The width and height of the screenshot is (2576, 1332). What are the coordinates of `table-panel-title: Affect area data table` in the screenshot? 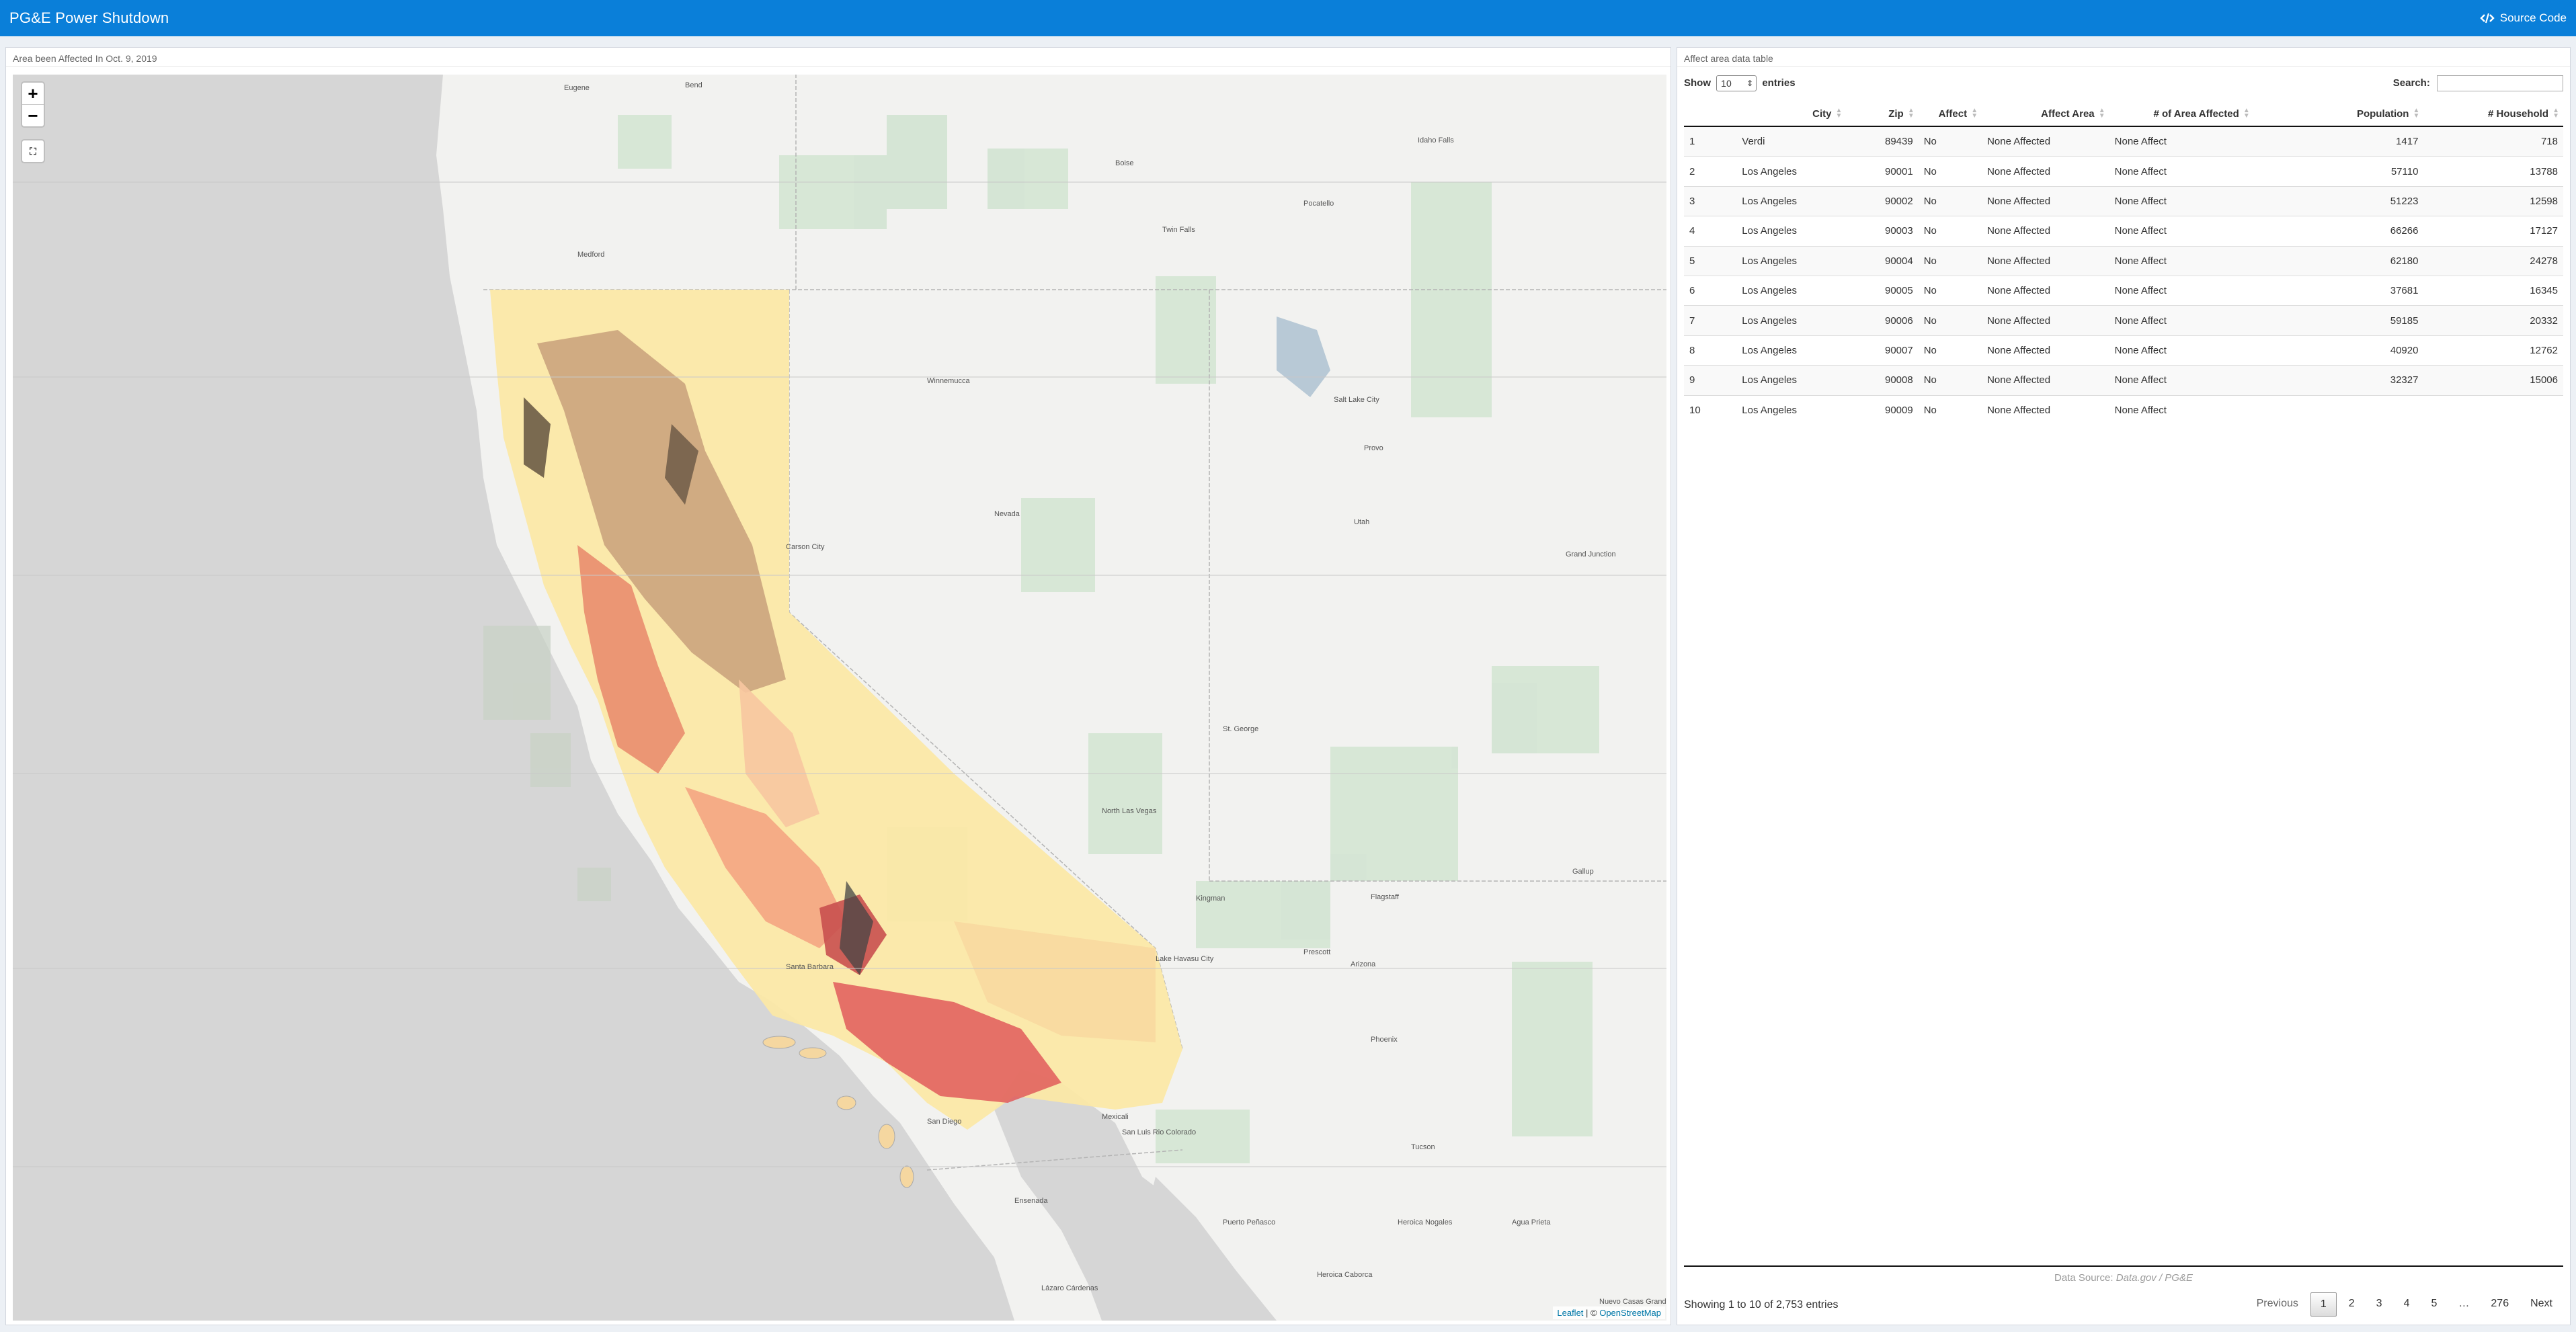 It's located at (2123, 57).